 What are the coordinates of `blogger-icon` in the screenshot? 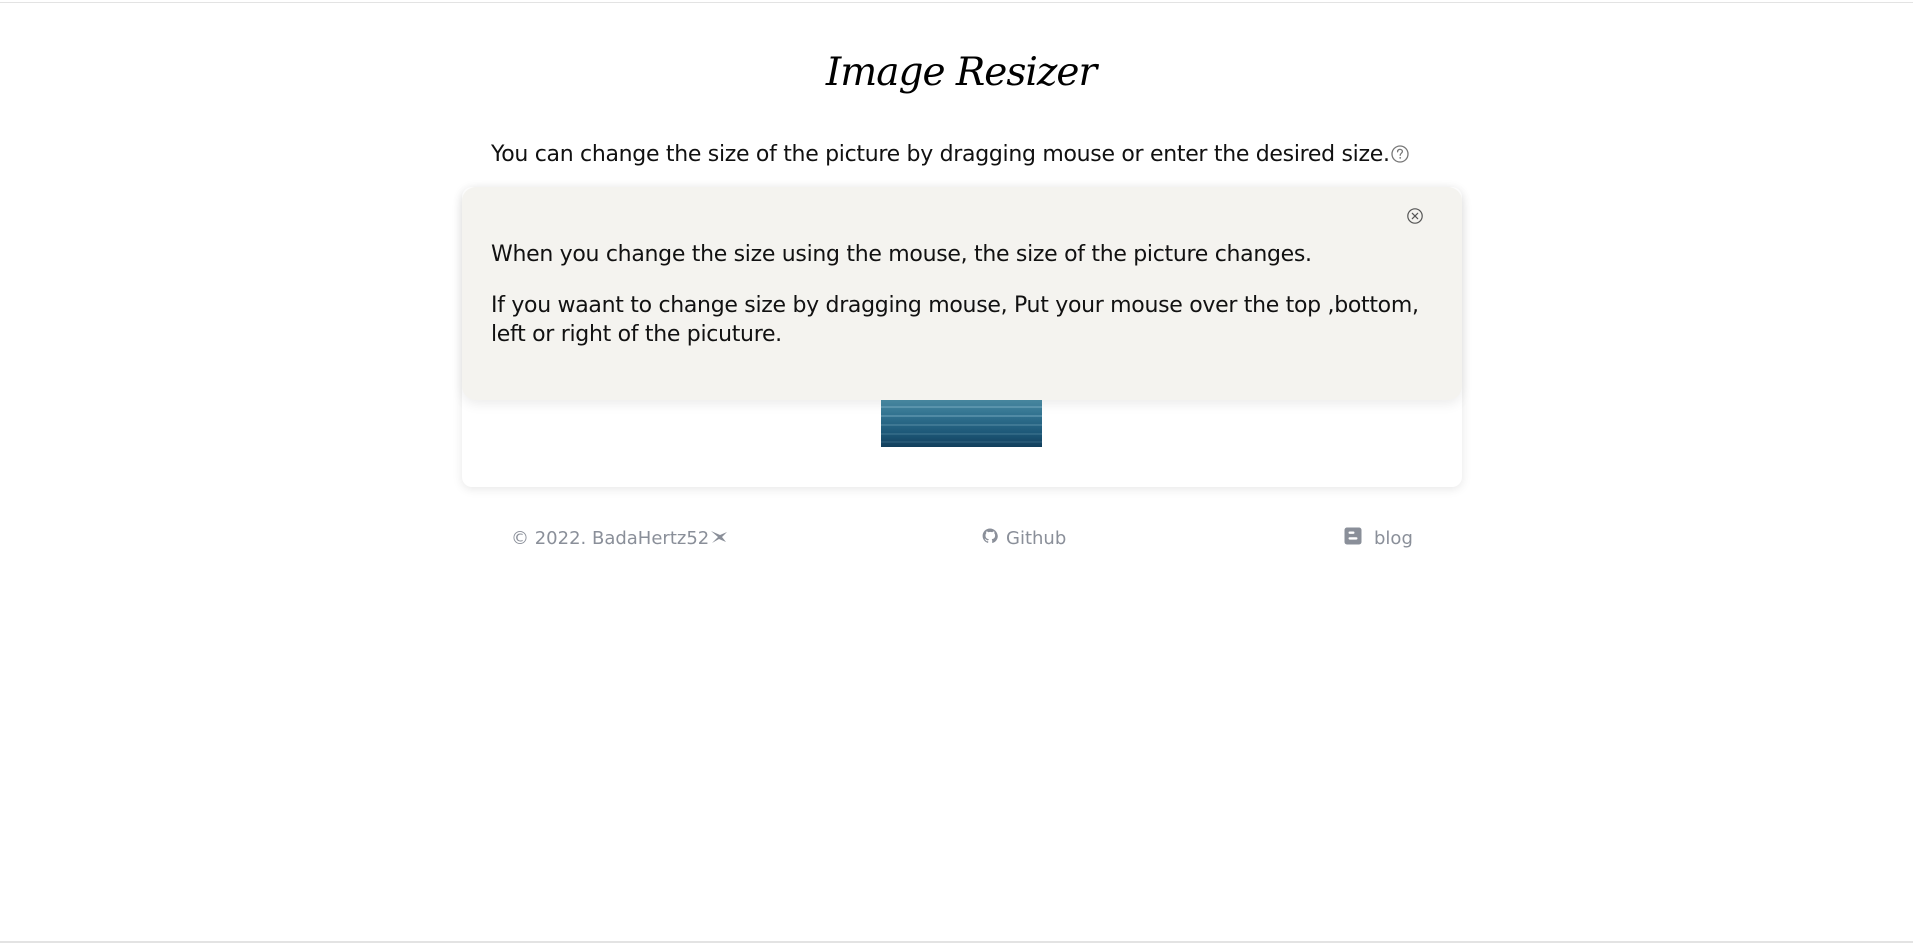 It's located at (1353, 536).